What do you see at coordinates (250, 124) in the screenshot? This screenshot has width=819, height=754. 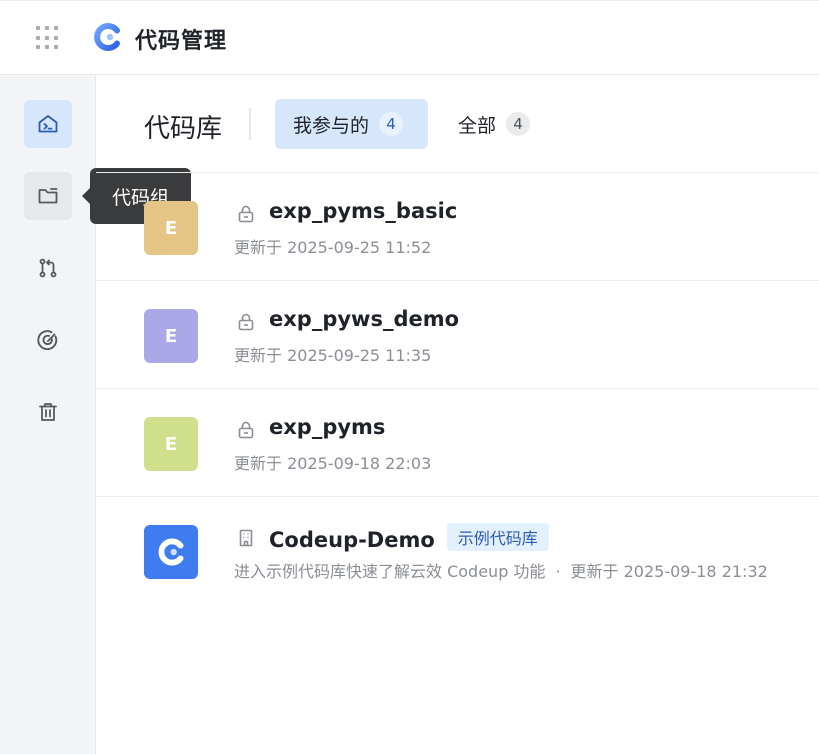 I see `header-divider` at bounding box center [250, 124].